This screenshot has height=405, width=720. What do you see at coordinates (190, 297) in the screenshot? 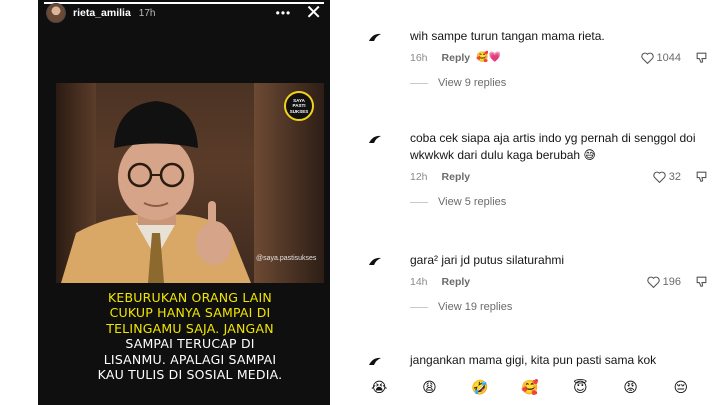
I see `quote-line: KEBURUKAN ORANG LAIN` at bounding box center [190, 297].